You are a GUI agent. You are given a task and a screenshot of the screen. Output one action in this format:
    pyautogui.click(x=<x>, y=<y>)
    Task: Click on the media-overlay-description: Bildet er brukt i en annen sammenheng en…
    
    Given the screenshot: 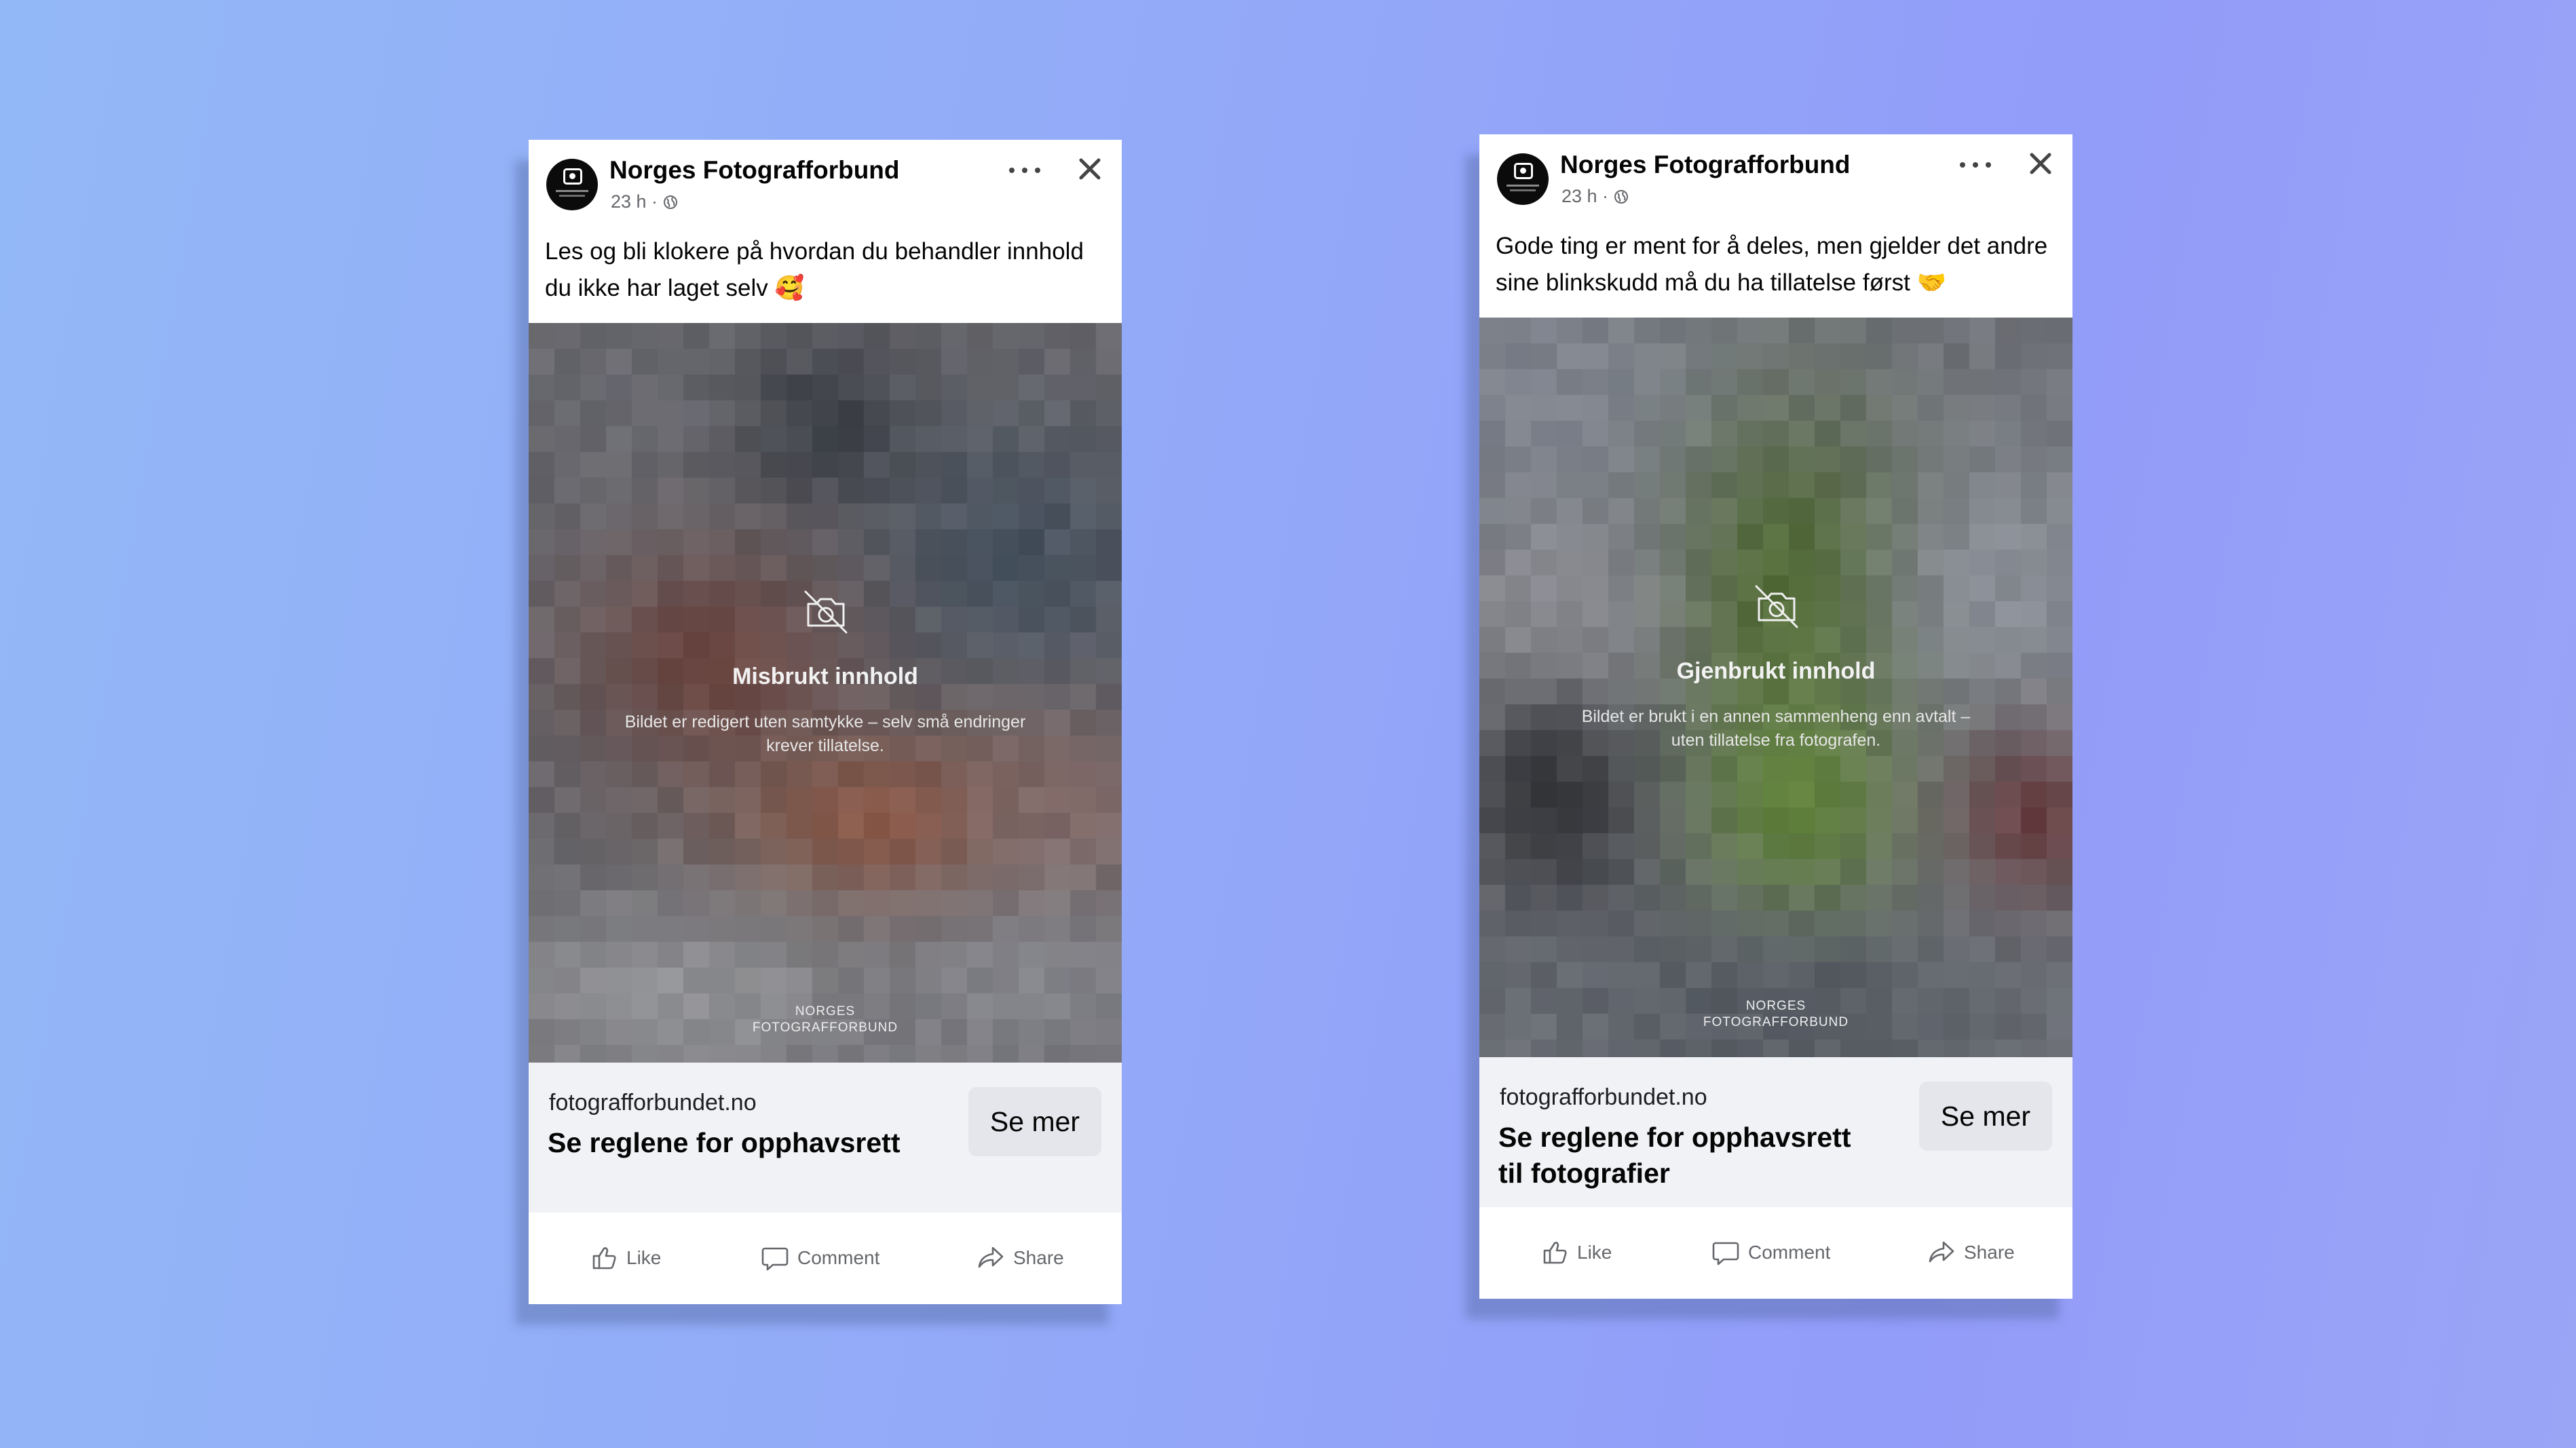 What is the action you would take?
    pyautogui.click(x=1776, y=728)
    